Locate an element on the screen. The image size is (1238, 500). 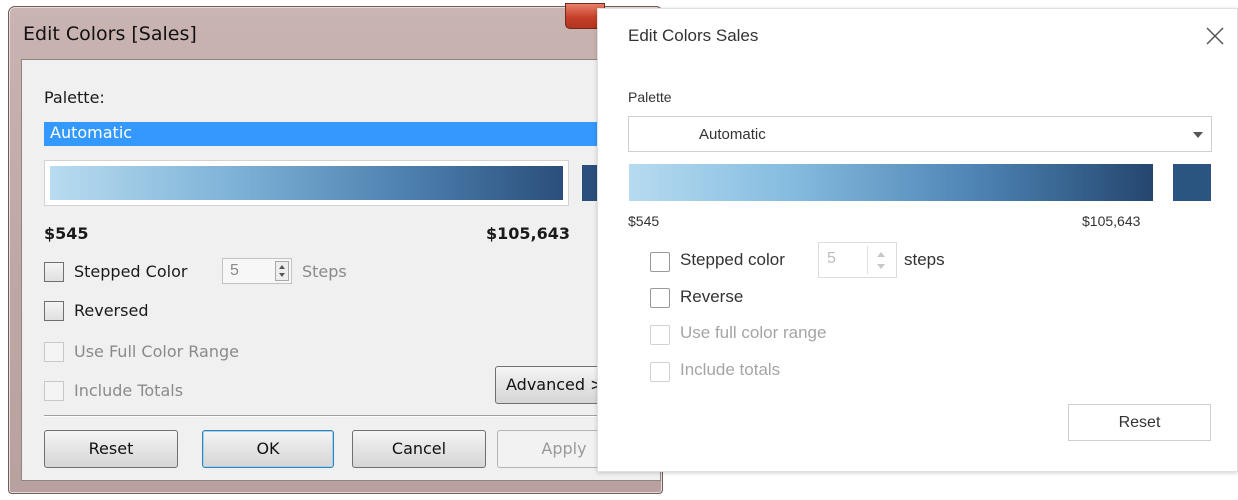
legacy-stepped-color-label: Stepped Color is located at coordinates (131, 271).